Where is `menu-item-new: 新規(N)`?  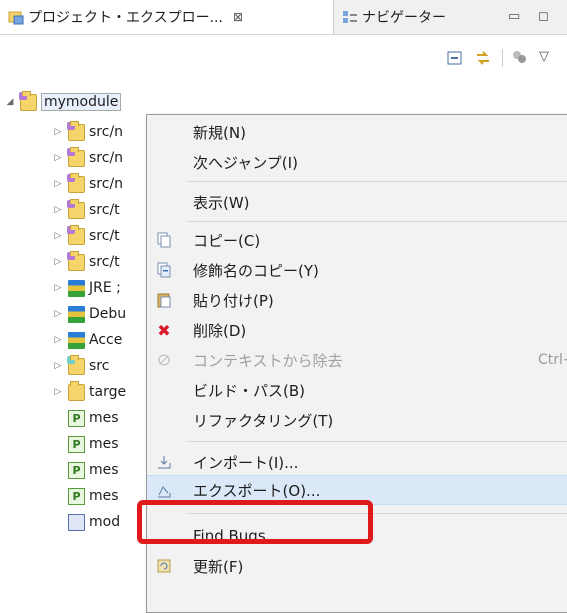
menu-item-new: 新規(N) is located at coordinates (357, 132).